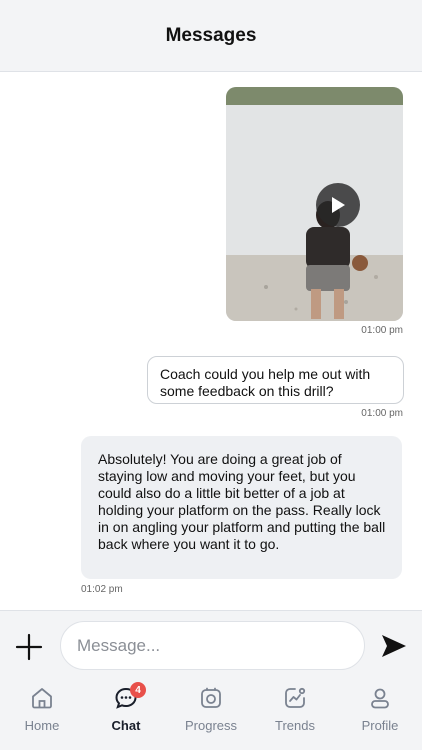 The height and width of the screenshot is (750, 422). I want to click on tab-home: Home, so click(42, 715).